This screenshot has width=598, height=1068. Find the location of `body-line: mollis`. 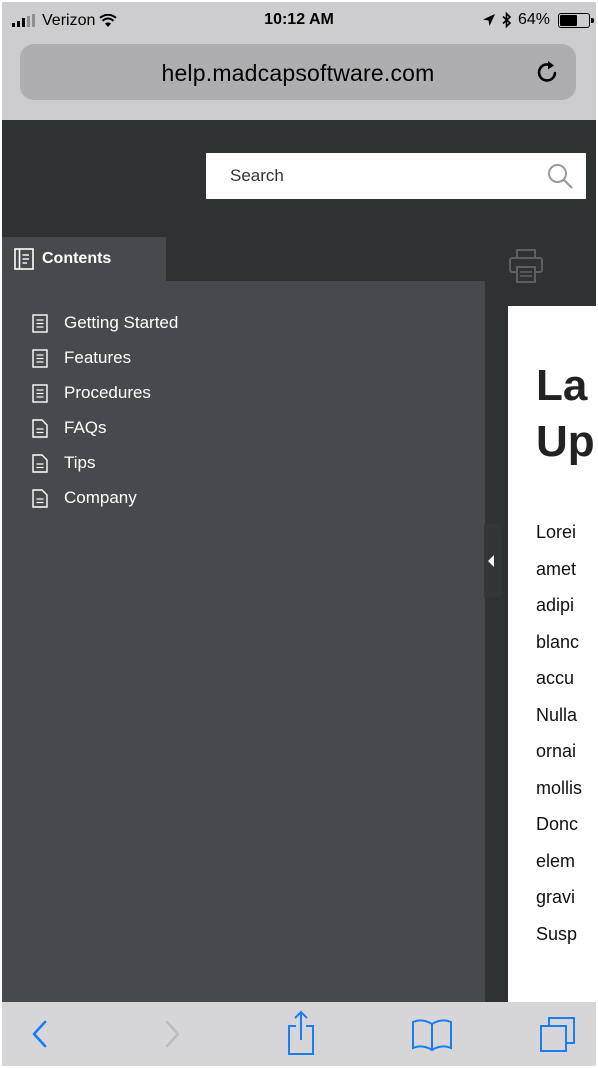

body-line: mollis is located at coordinates (559, 787).